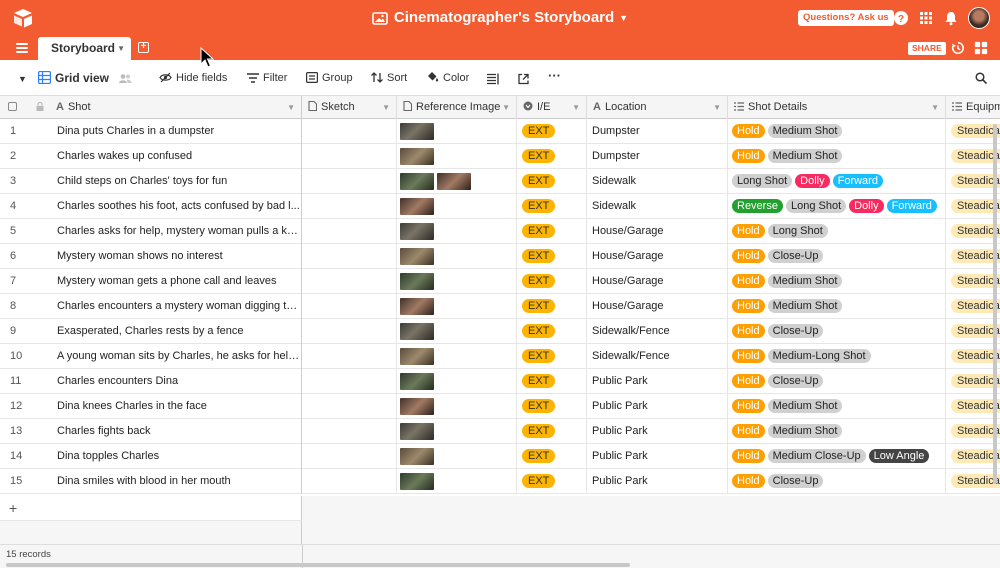  What do you see at coordinates (22, 48) in the screenshot?
I see `menu-icon` at bounding box center [22, 48].